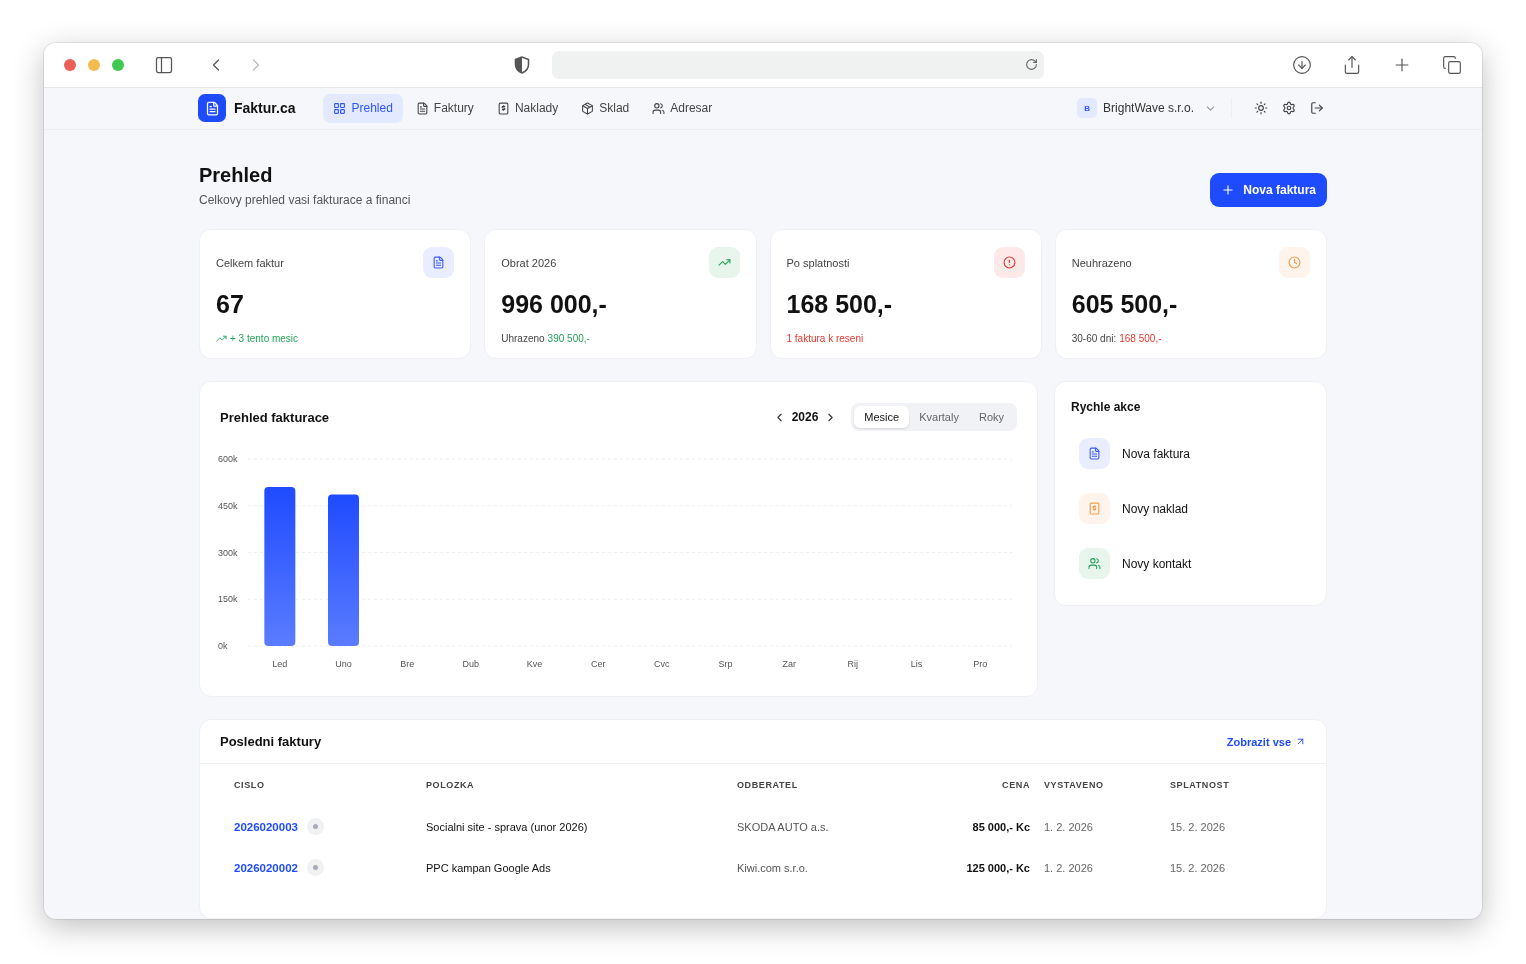  Describe the element at coordinates (991, 417) in the screenshot. I see `period-tab: Roky` at that location.